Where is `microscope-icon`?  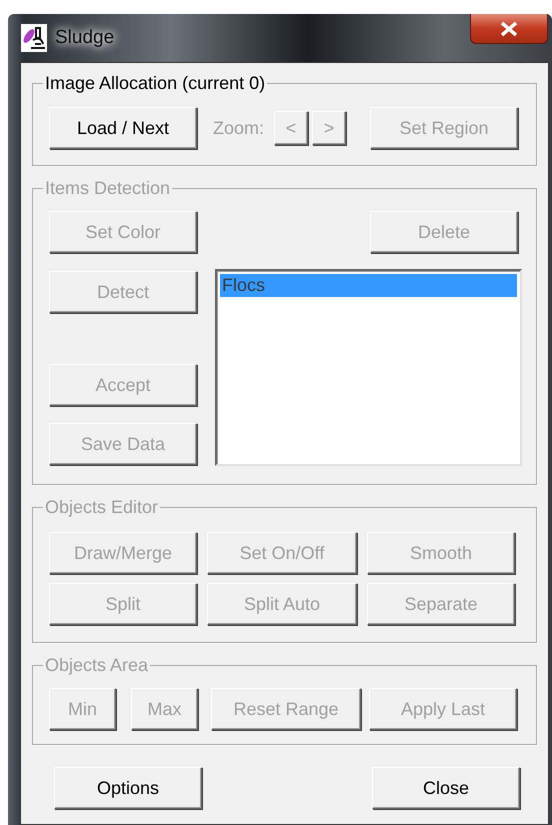 microscope-icon is located at coordinates (34, 38).